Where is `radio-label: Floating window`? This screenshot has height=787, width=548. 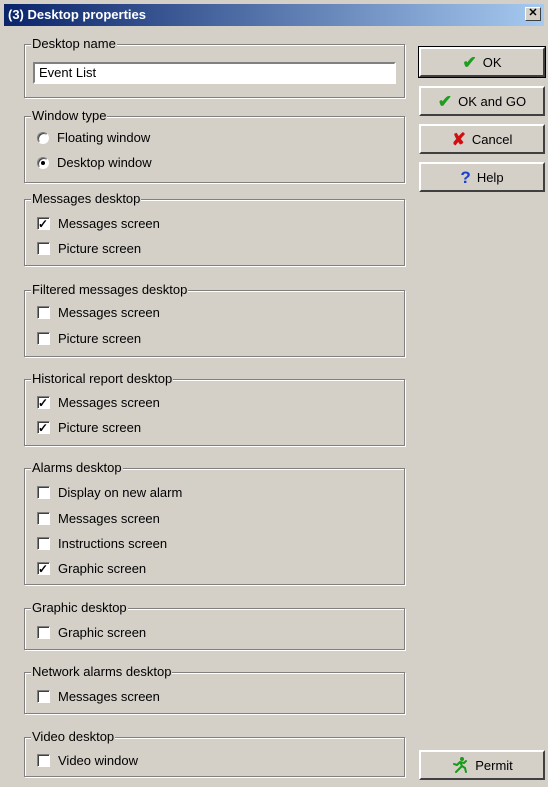 radio-label: Floating window is located at coordinates (104, 137).